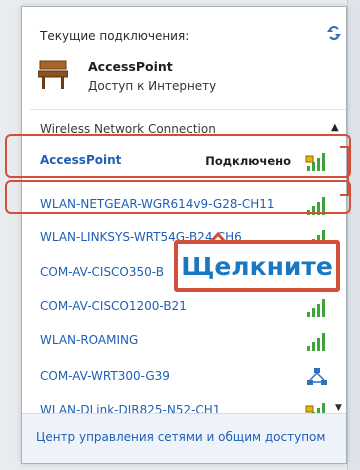  What do you see at coordinates (338, 408) in the screenshot?
I see `scroll-down-icon: ▼` at bounding box center [338, 408].